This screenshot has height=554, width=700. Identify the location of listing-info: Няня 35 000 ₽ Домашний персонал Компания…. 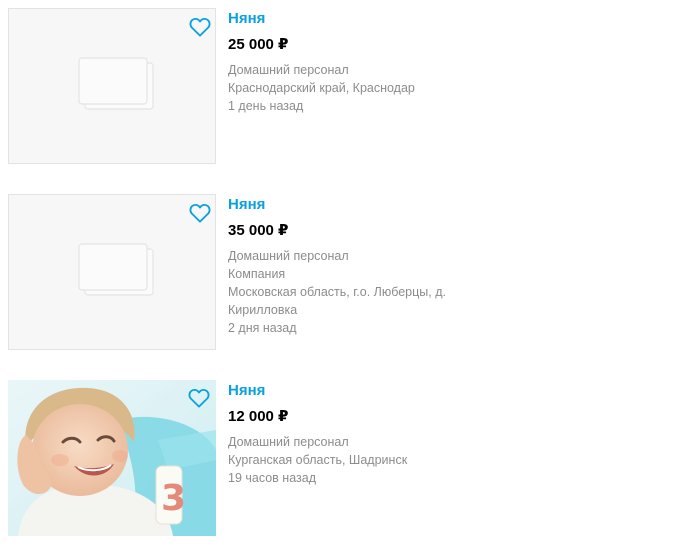
(378, 265).